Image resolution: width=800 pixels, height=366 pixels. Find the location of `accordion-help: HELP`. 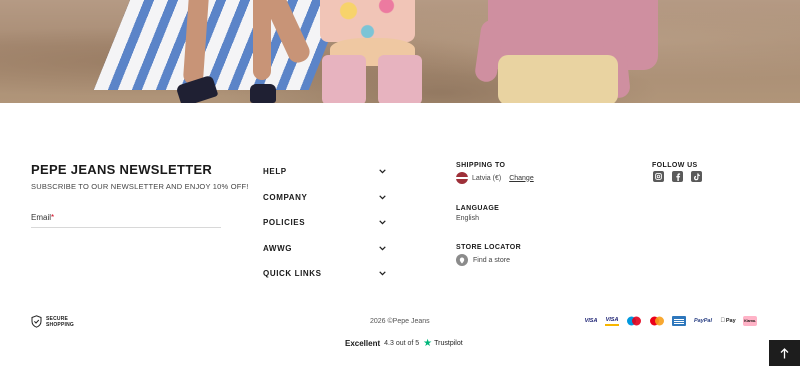

accordion-help: HELP is located at coordinates (325, 172).